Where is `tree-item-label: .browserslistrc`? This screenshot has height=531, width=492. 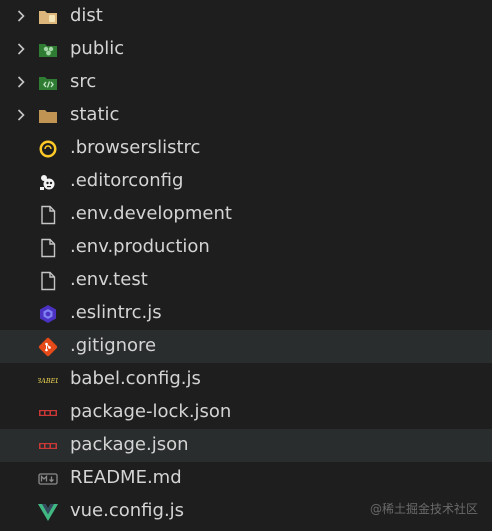
tree-item-label: .browserslistrc is located at coordinates (135, 147).